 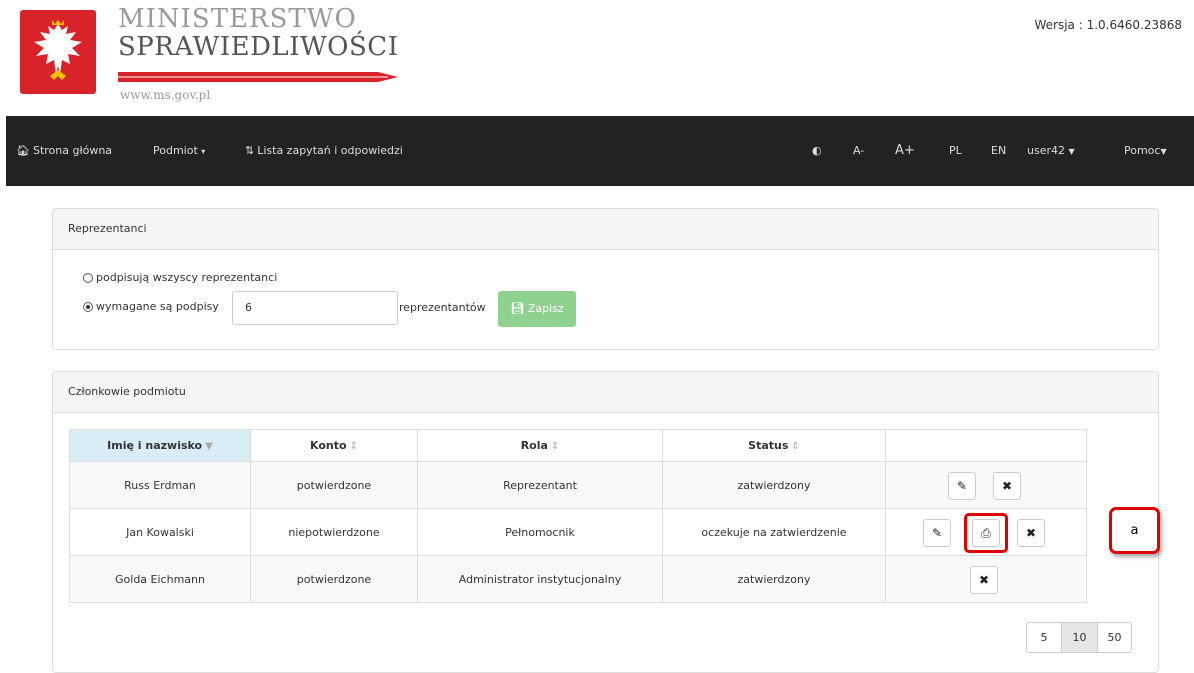 I want to click on column-header-name: Imię i nazwisko ▼, so click(x=160, y=445).